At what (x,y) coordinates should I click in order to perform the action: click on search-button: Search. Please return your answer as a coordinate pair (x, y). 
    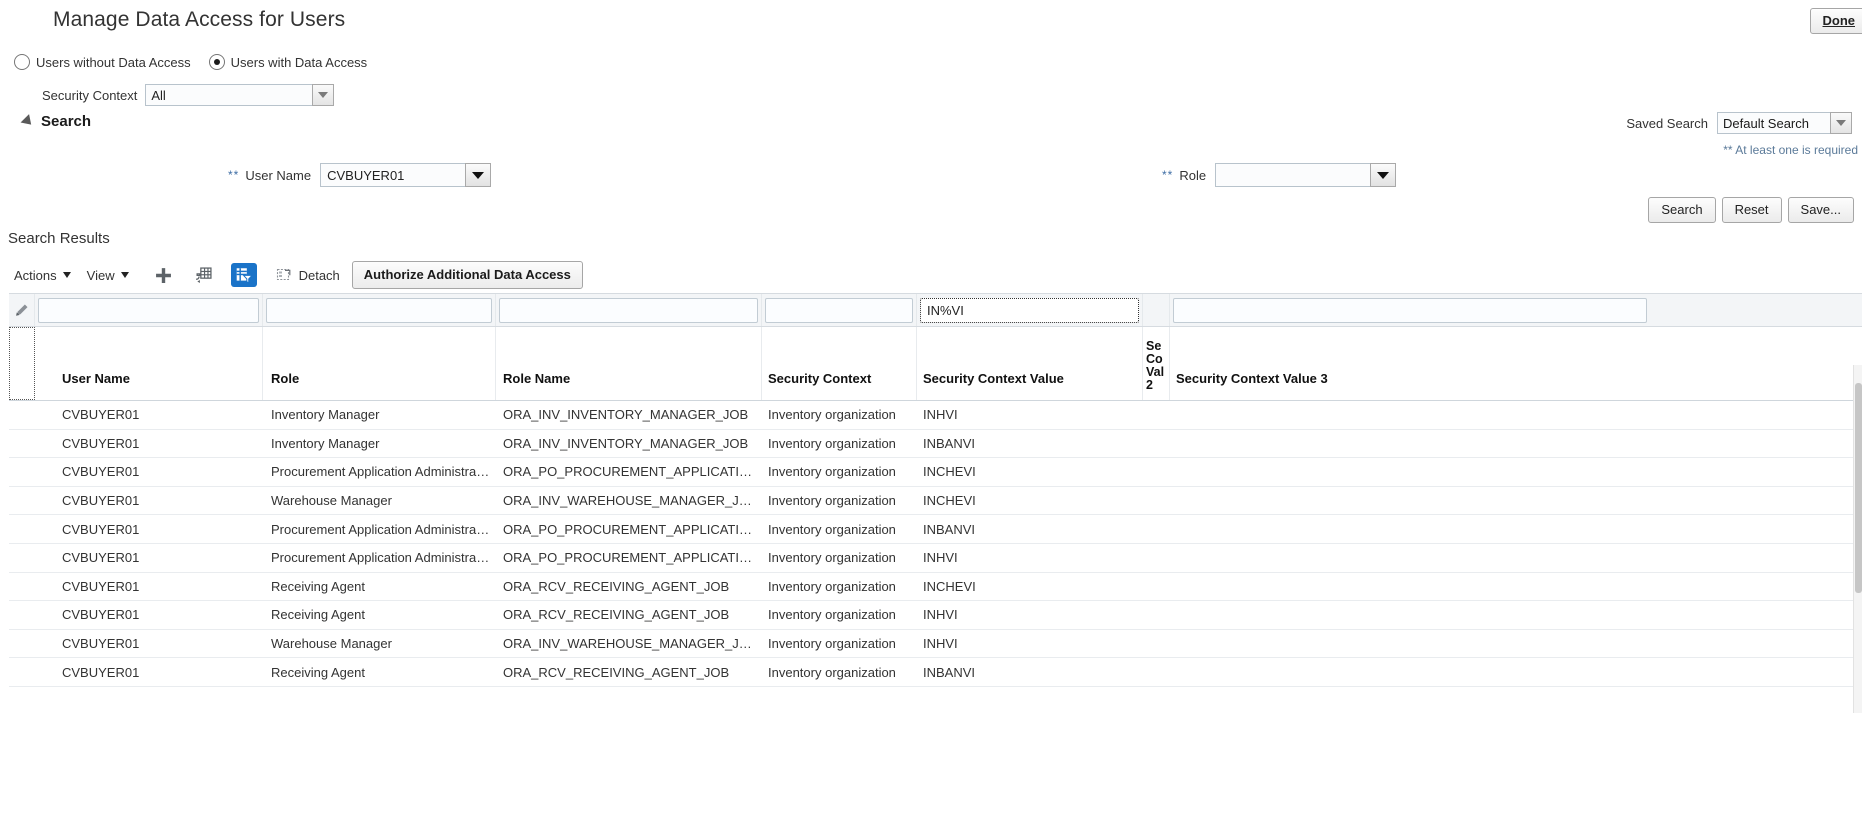
    Looking at the image, I should click on (1682, 210).